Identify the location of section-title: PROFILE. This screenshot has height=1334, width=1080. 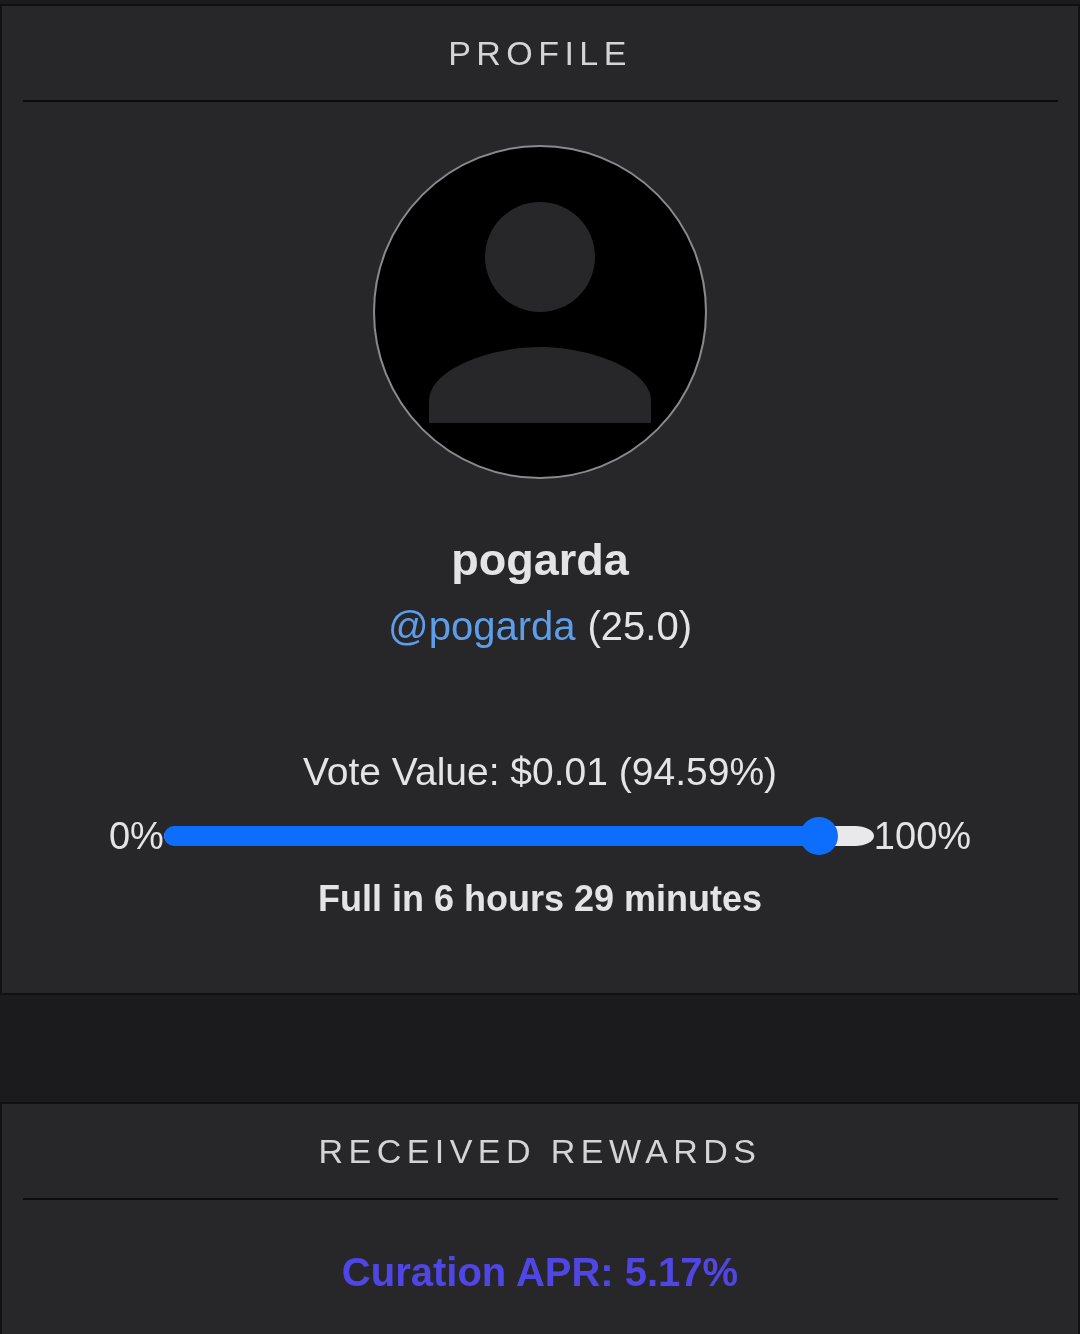
(540, 53).